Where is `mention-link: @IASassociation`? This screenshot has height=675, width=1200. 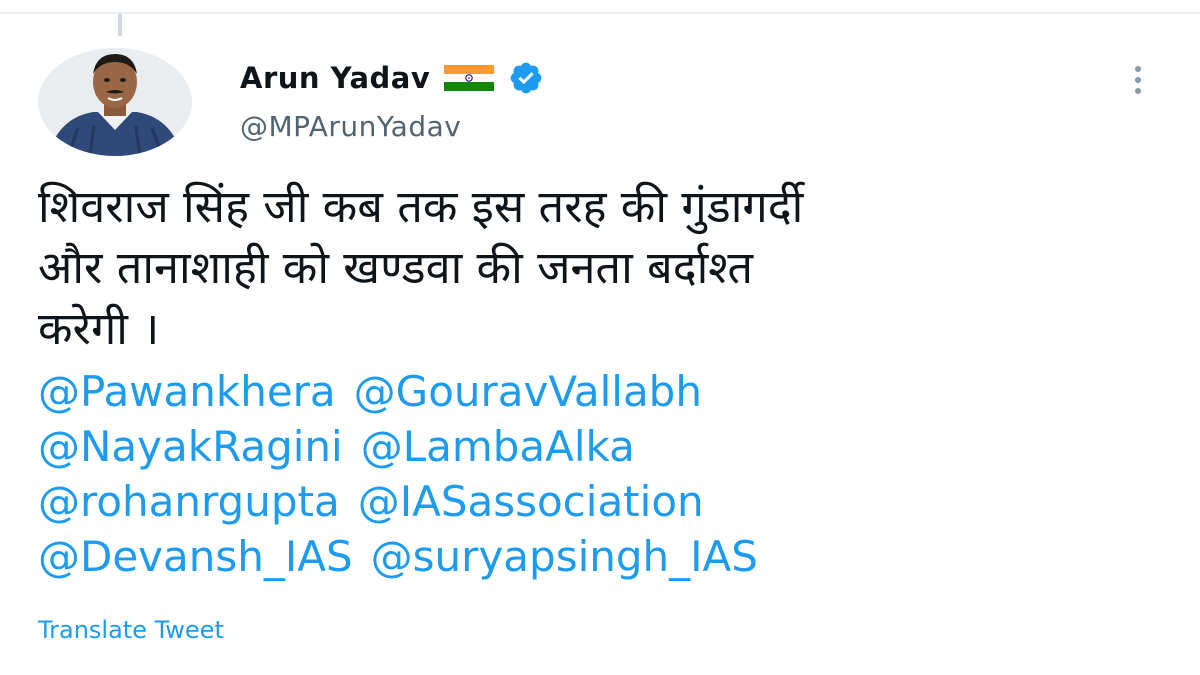 mention-link: @IASassociation is located at coordinates (531, 501).